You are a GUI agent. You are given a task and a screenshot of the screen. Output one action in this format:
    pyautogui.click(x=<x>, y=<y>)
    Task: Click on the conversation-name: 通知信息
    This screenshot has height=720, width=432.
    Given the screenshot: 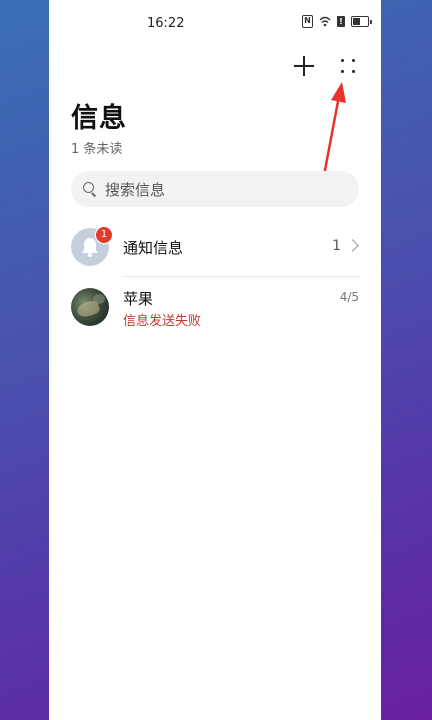 What is the action you would take?
    pyautogui.click(x=153, y=248)
    